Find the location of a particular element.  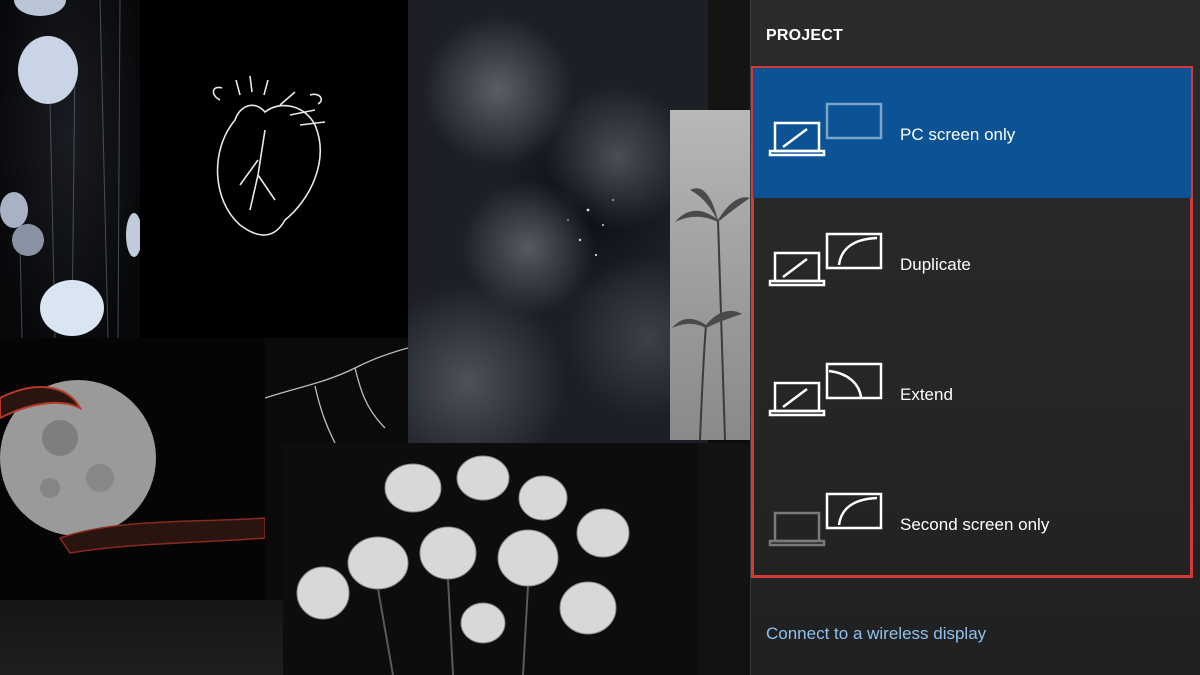

option-label: Duplicate is located at coordinates (935, 264).